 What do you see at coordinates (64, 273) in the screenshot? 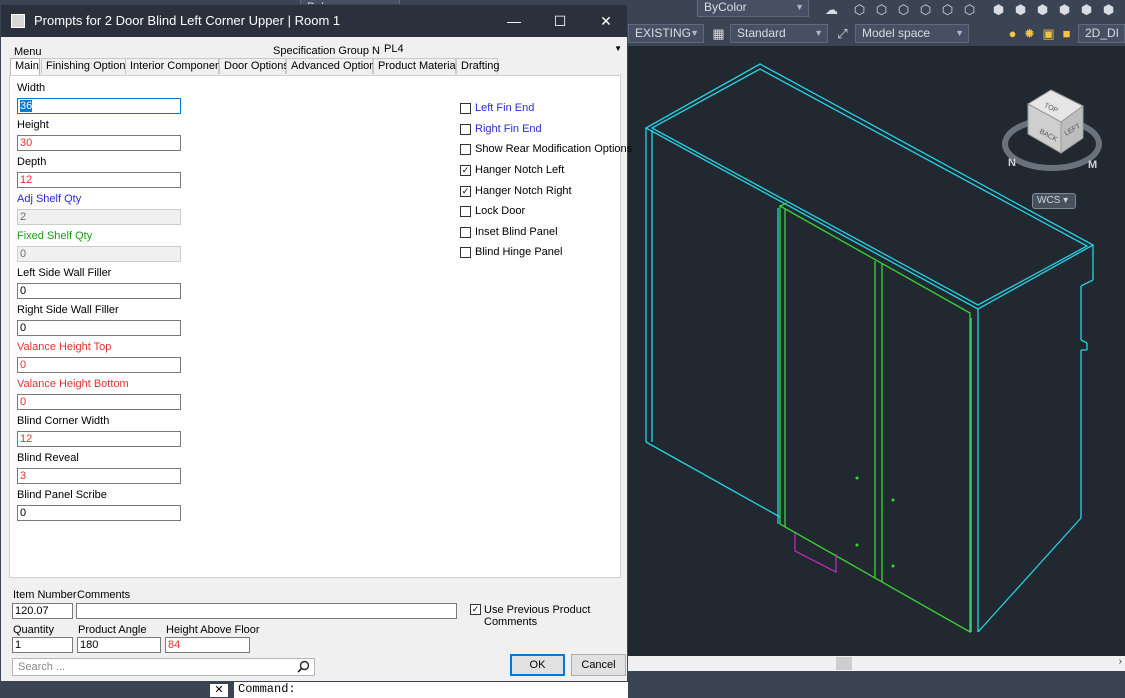
I see `left-side-wall-filler-label: Left Side Wall Filler` at bounding box center [64, 273].